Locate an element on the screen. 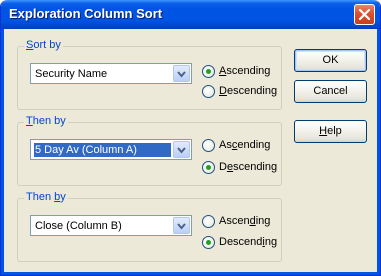  close-icon is located at coordinates (364, 14).